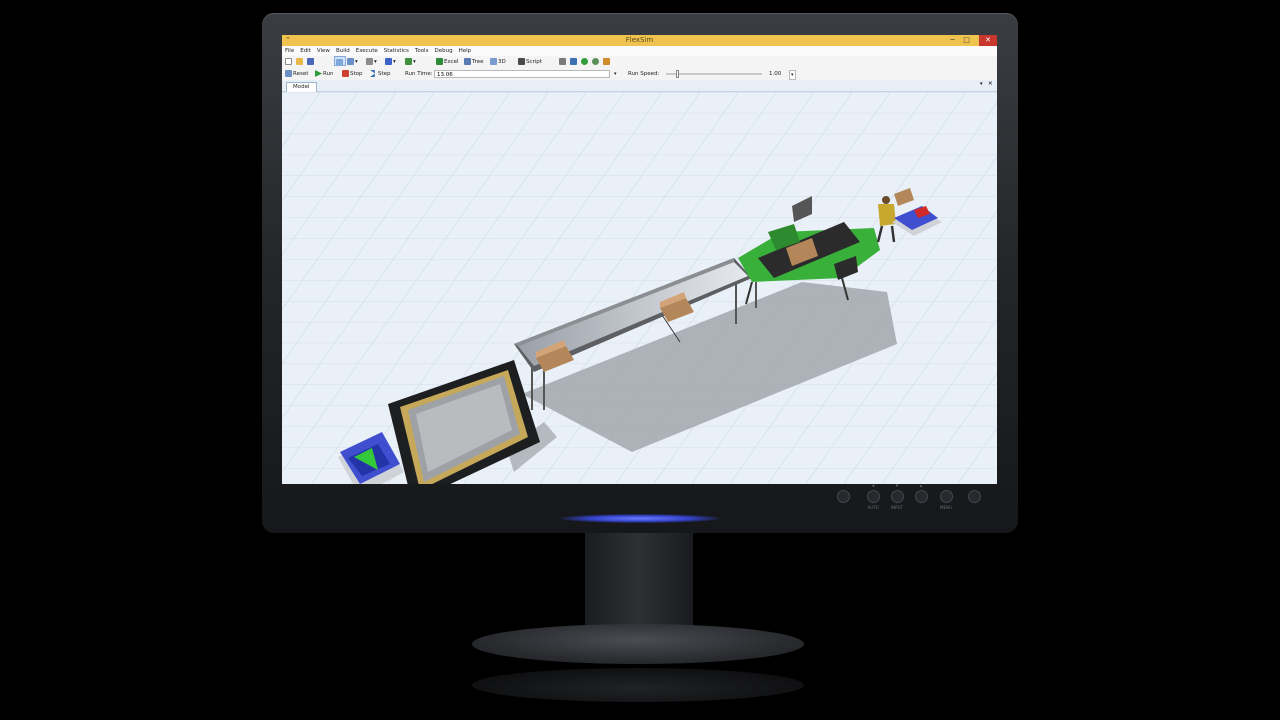 This screenshot has width=1280, height=720. What do you see at coordinates (981, 84) in the screenshot?
I see `tab-list-icon: ▾` at bounding box center [981, 84].